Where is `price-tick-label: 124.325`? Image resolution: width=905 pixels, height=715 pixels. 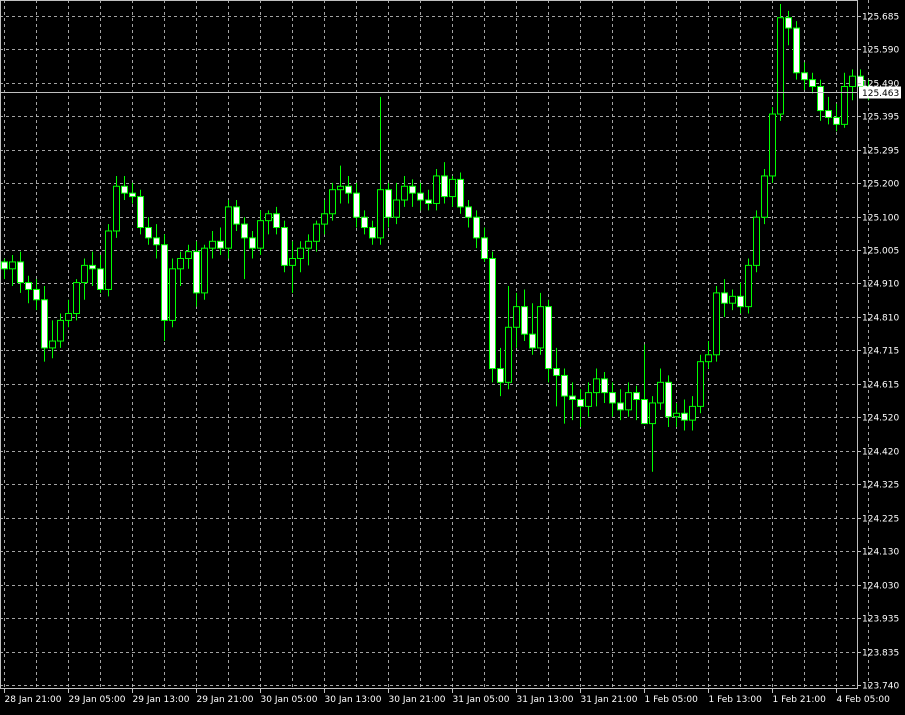
price-tick-label: 124.325 is located at coordinates (880, 486).